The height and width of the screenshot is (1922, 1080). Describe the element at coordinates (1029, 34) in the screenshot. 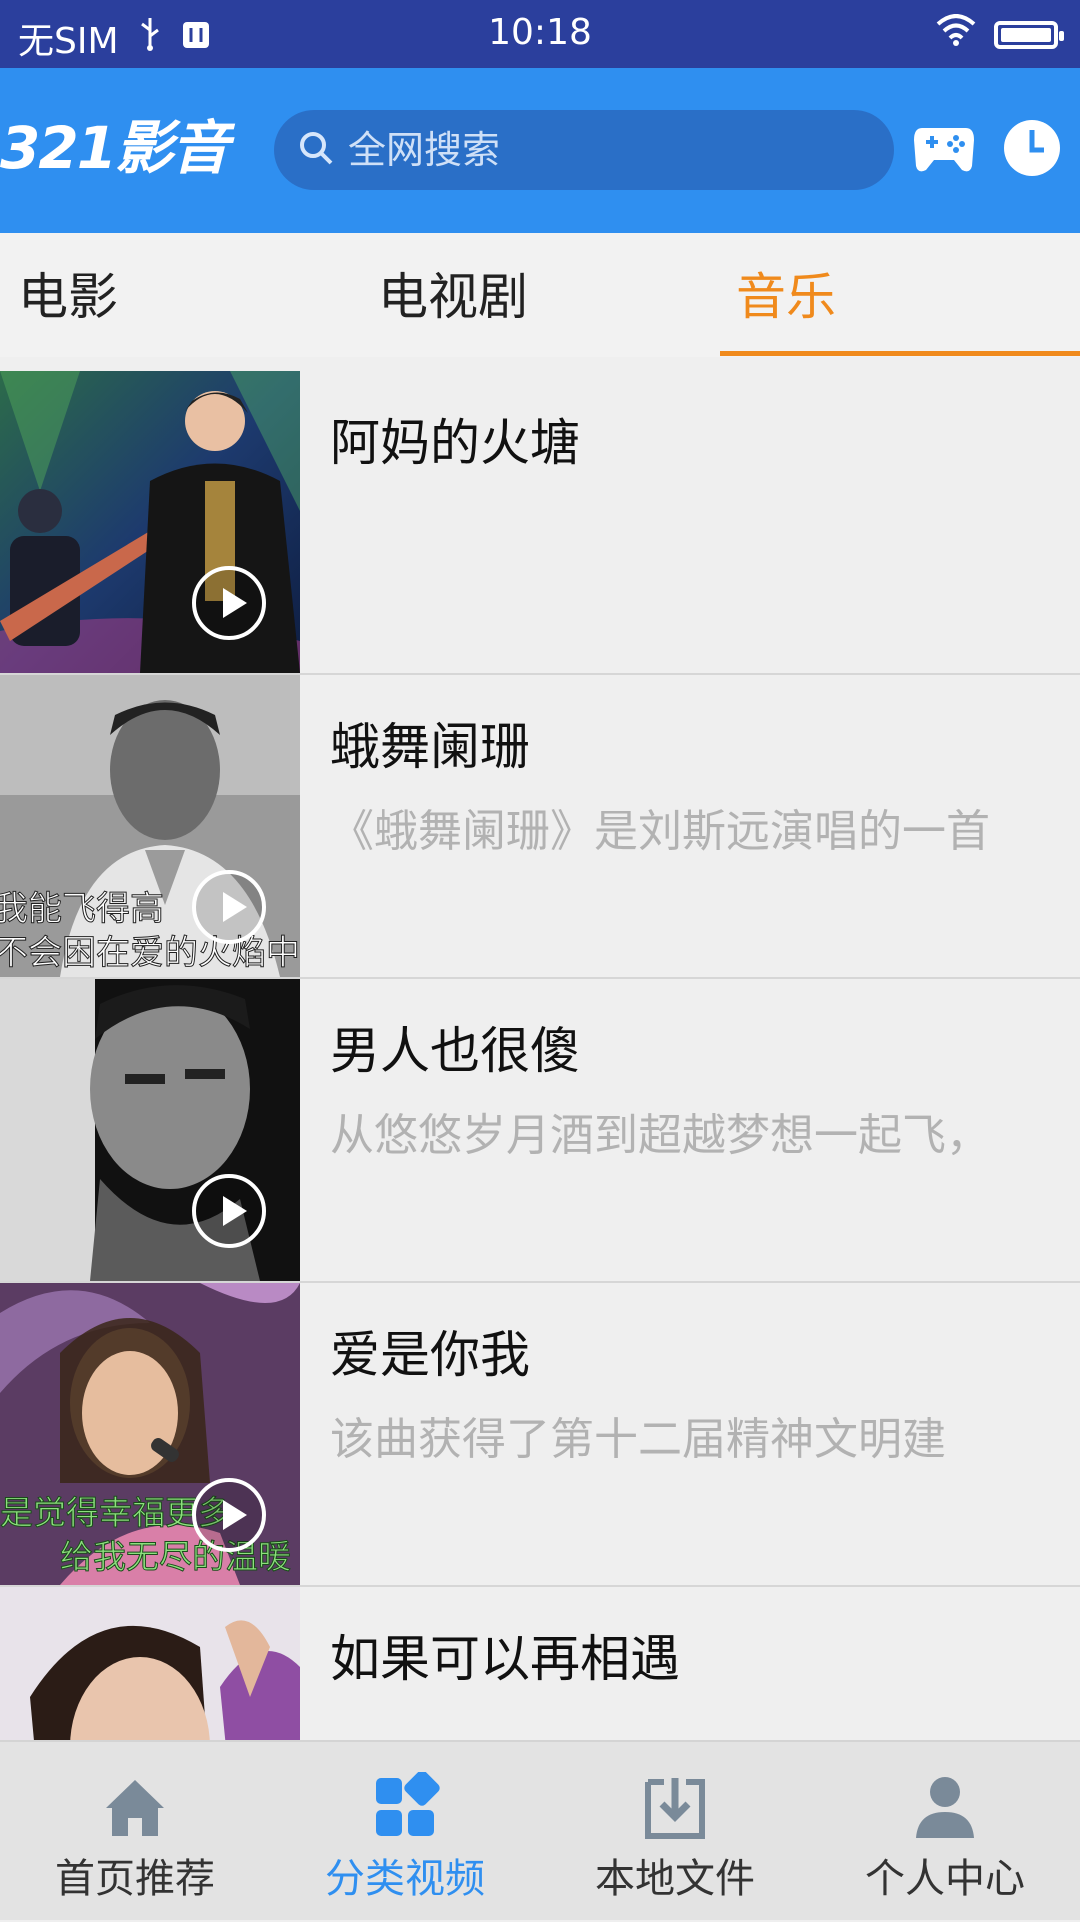

I see `battery-icon` at that location.